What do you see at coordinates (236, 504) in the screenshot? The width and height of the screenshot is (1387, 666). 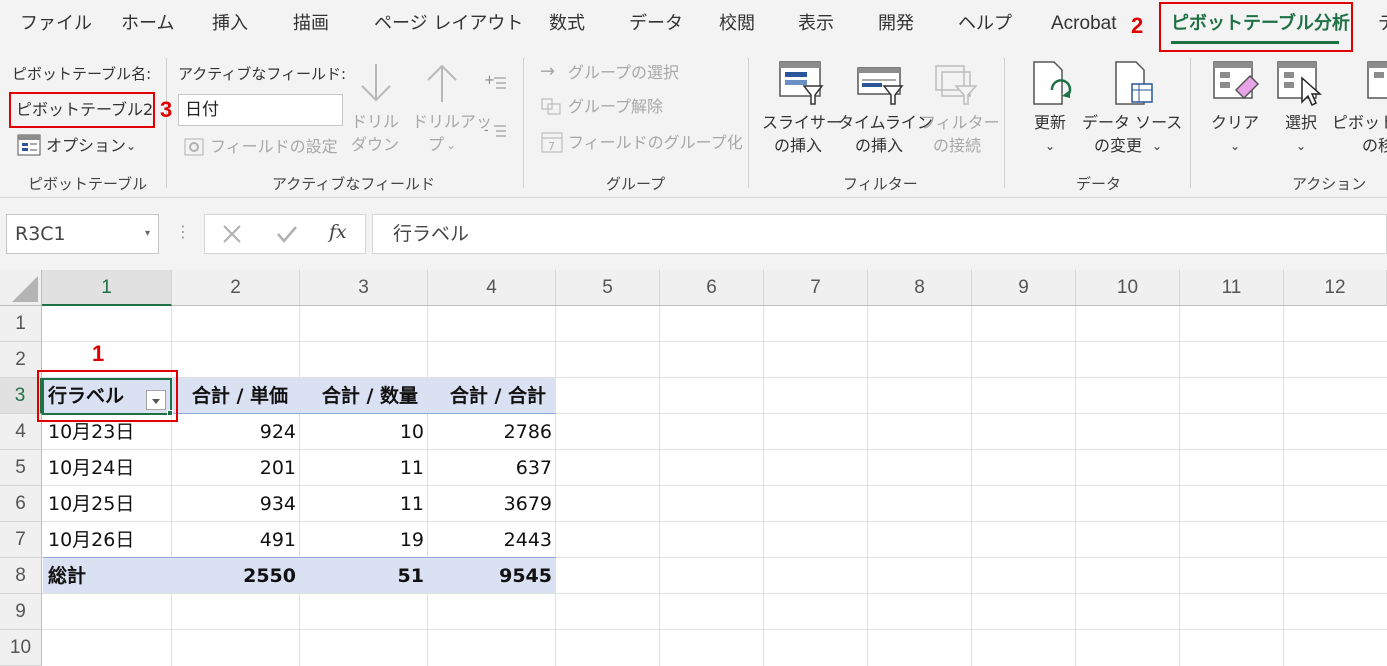 I see `pivot-value: 934` at bounding box center [236, 504].